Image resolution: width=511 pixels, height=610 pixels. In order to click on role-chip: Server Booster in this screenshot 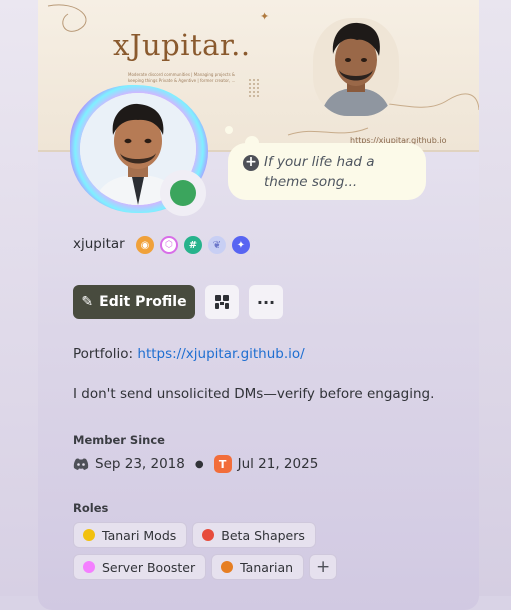, I will do `click(140, 567)`.